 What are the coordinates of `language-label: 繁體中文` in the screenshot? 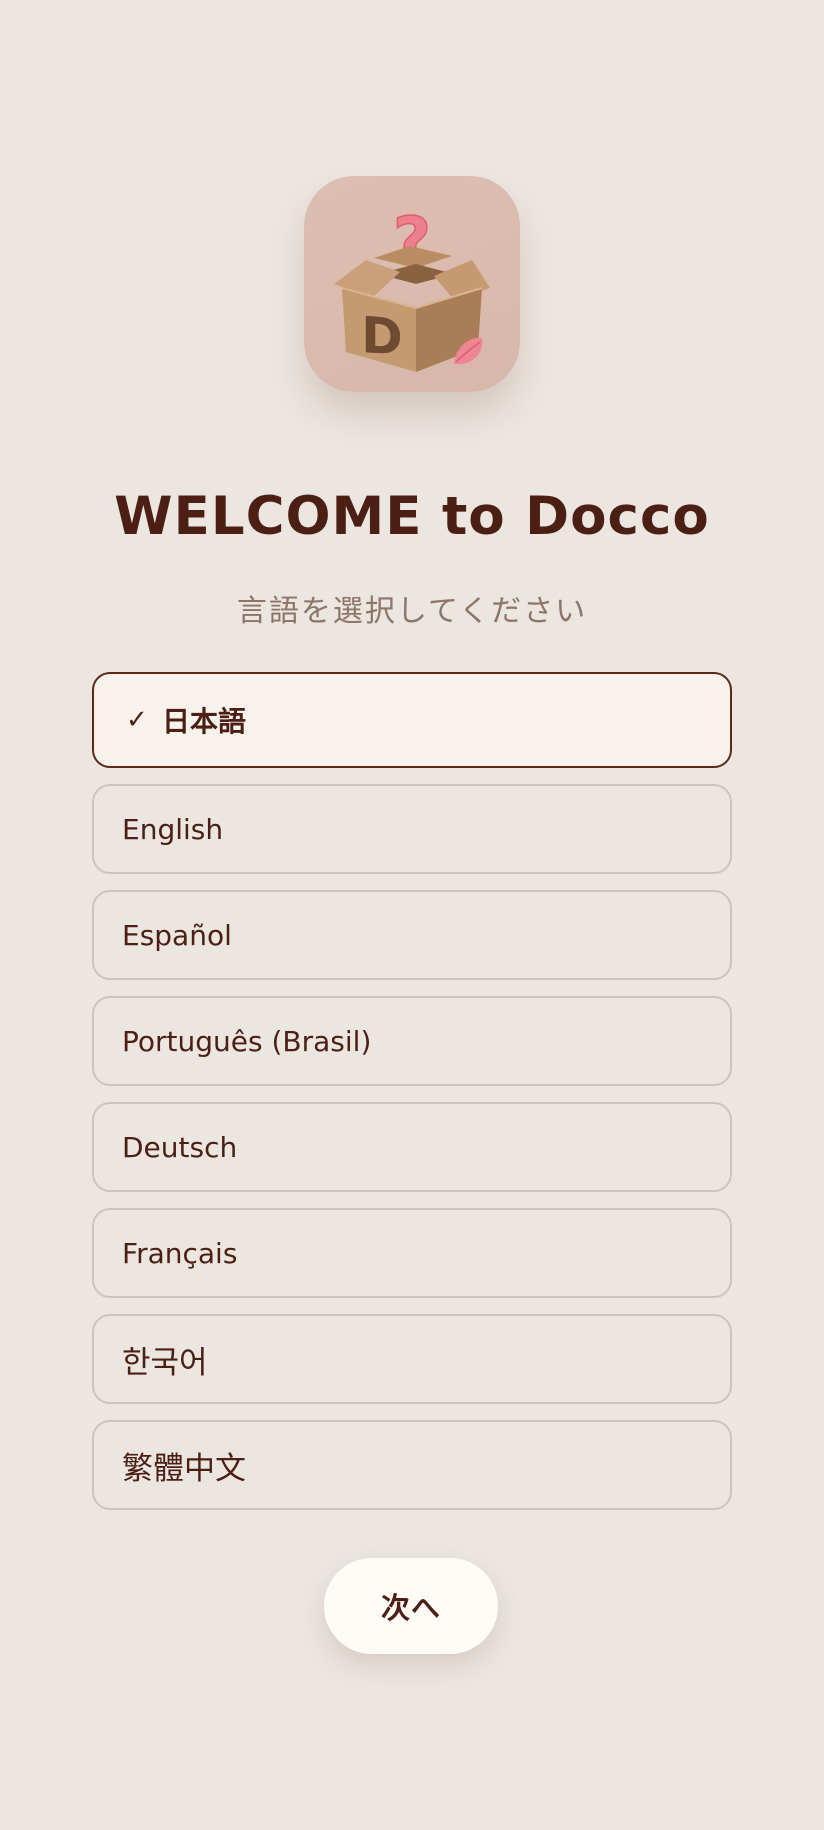 It's located at (184, 1468).